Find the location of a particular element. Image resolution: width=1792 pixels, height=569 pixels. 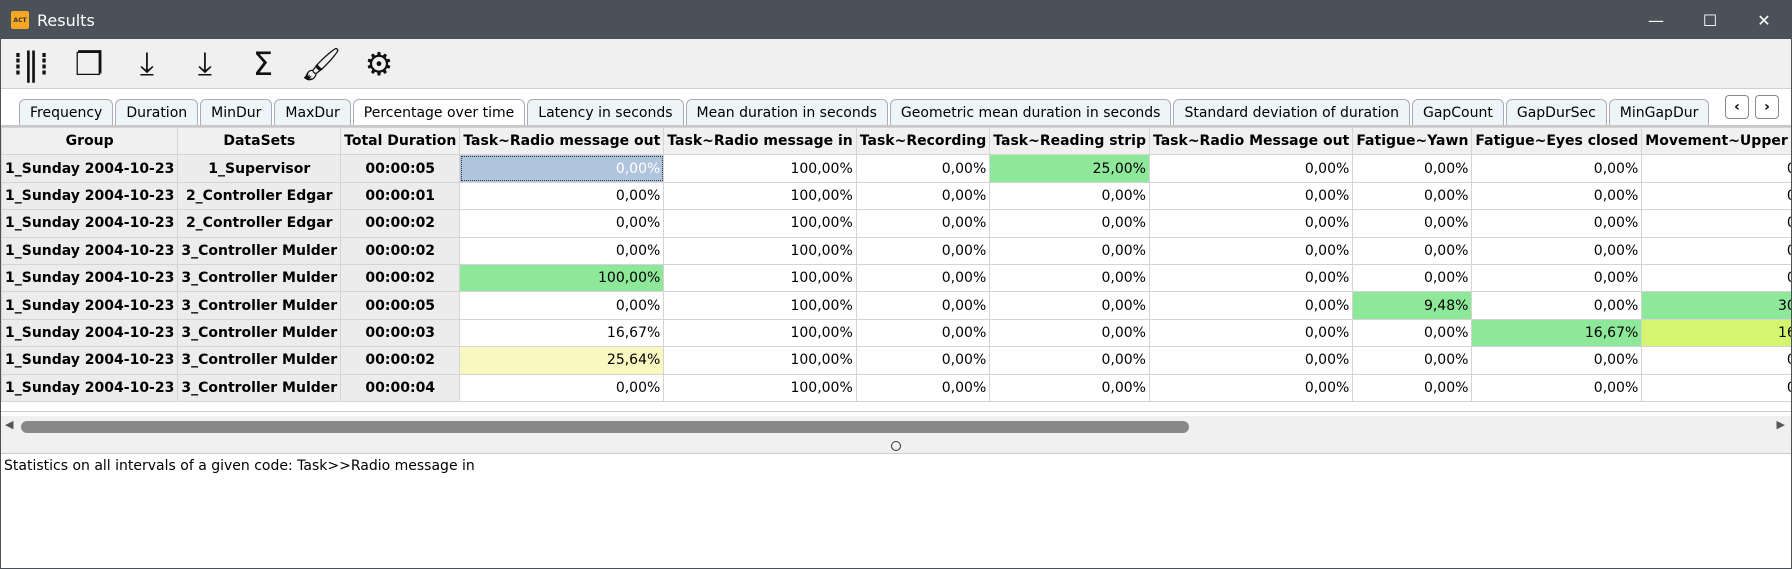

sum-icon: Σ is located at coordinates (263, 64).